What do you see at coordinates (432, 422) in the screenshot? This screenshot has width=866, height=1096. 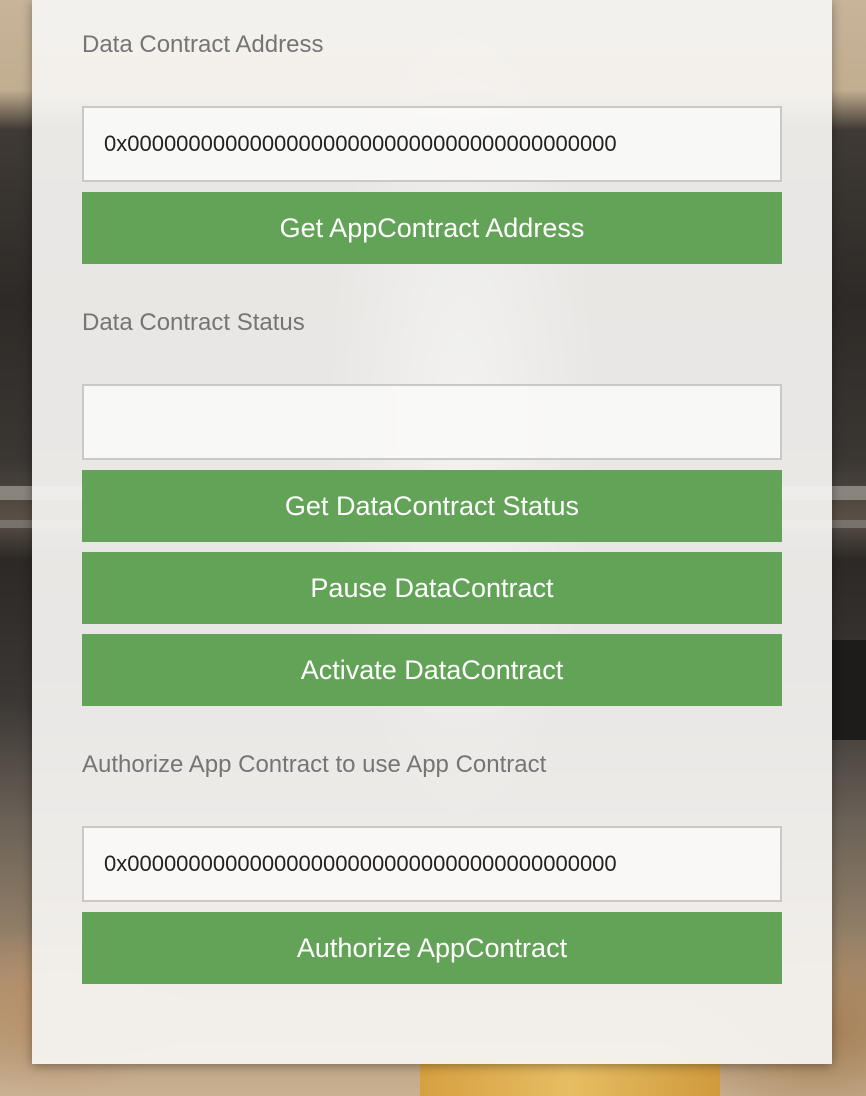 I see `data-contract-status-input` at bounding box center [432, 422].